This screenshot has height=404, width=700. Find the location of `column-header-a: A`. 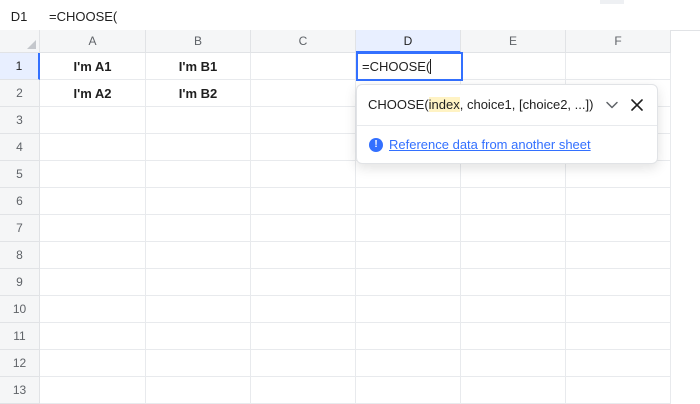

column-header-a: A is located at coordinates (93, 41).